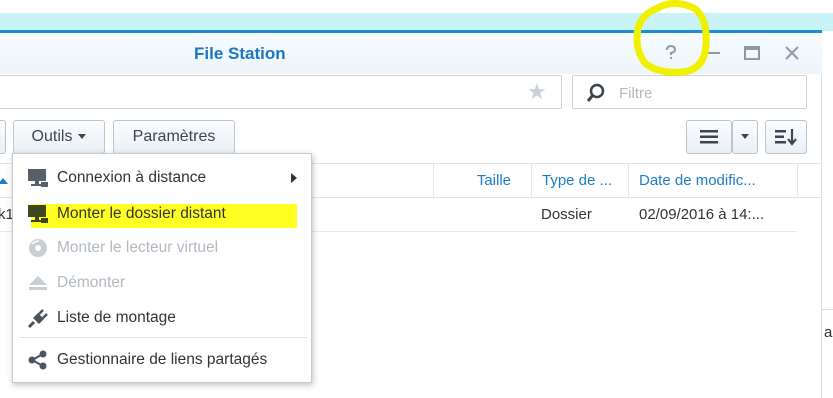  What do you see at coordinates (713, 53) in the screenshot?
I see `minimize-icon` at bounding box center [713, 53].